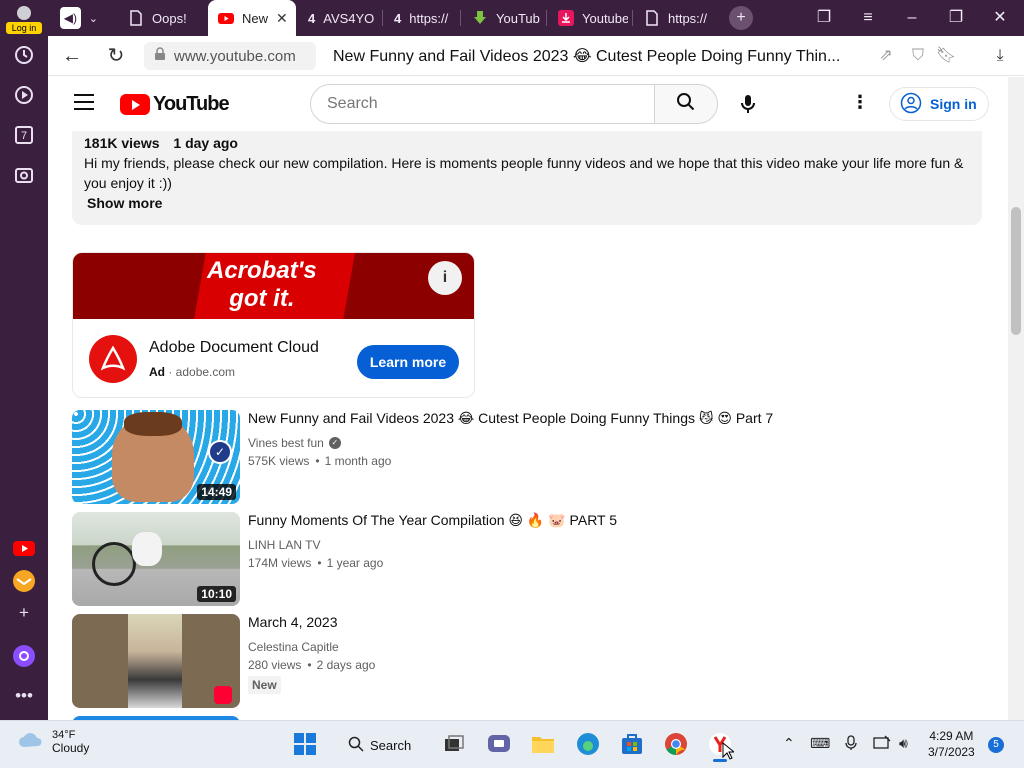 The height and width of the screenshot is (768, 1024). Describe the element at coordinates (686, 104) in the screenshot. I see `search-button` at that location.